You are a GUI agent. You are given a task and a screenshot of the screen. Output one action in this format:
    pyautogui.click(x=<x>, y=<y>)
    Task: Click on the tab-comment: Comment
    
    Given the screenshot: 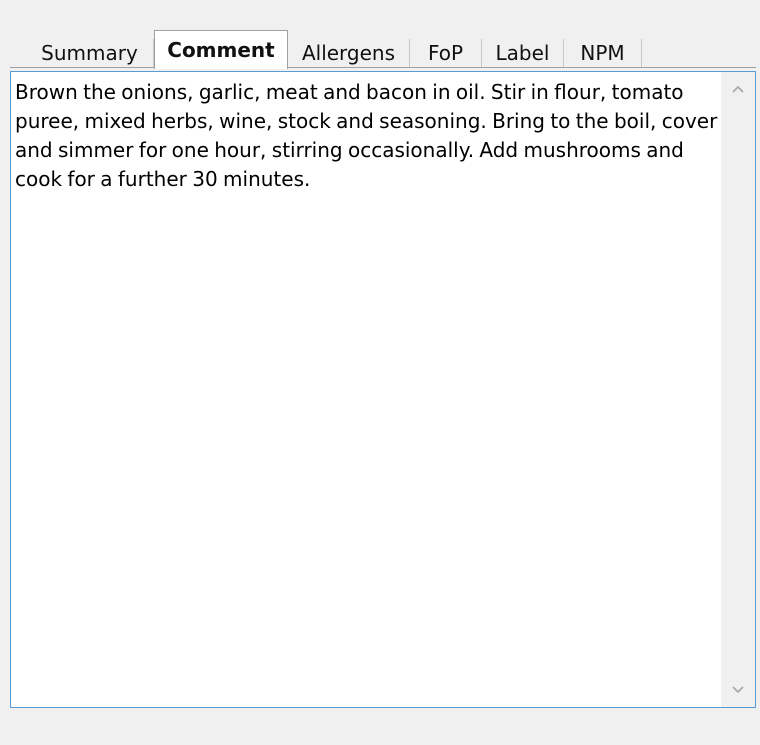 What is the action you would take?
    pyautogui.click(x=221, y=49)
    